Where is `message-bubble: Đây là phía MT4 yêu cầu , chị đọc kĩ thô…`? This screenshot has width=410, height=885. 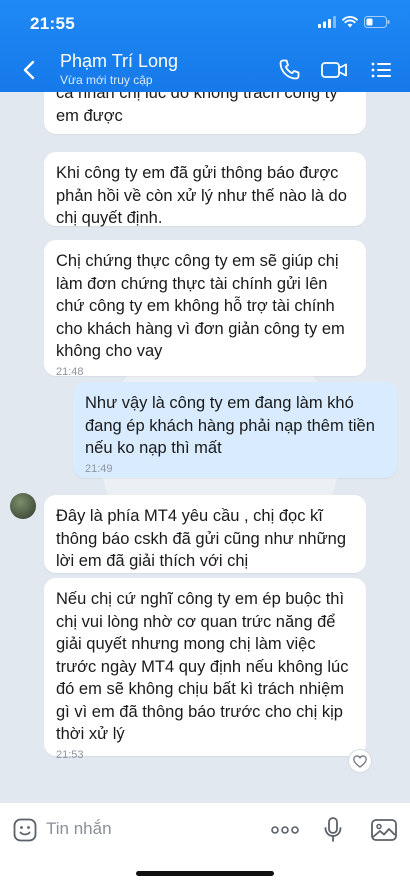 message-bubble: Đây là phía MT4 yêu cầu , chị đọc kĩ thô… is located at coordinates (205, 534).